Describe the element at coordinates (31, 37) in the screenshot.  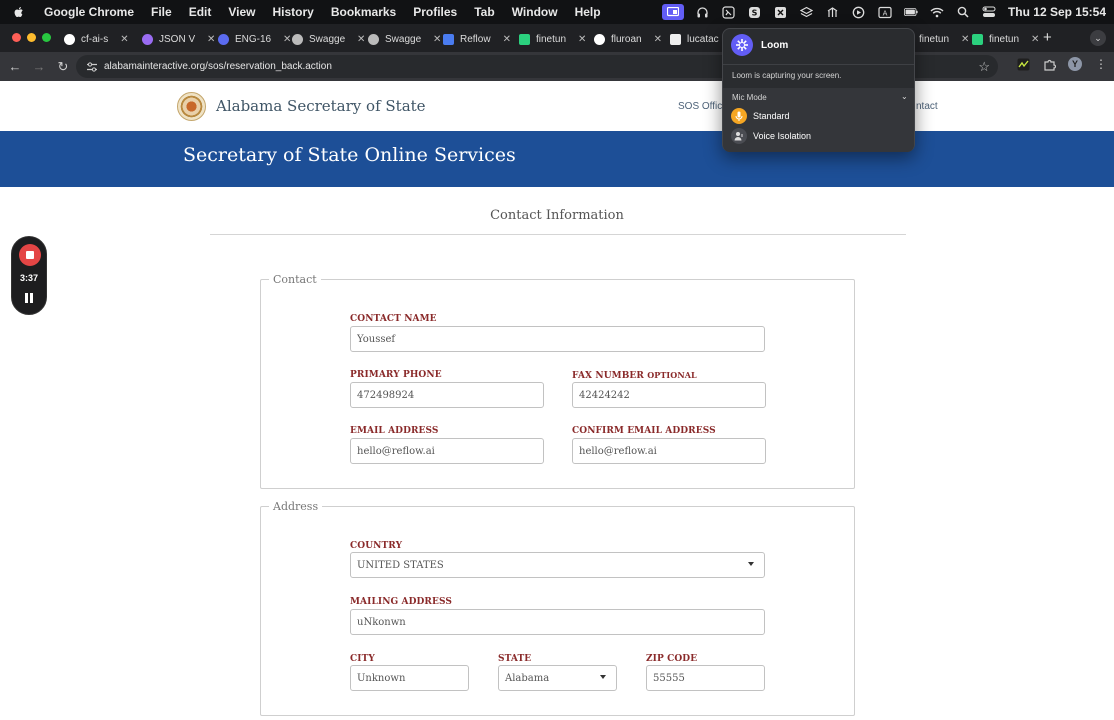
I see `minimize-window-button` at that location.